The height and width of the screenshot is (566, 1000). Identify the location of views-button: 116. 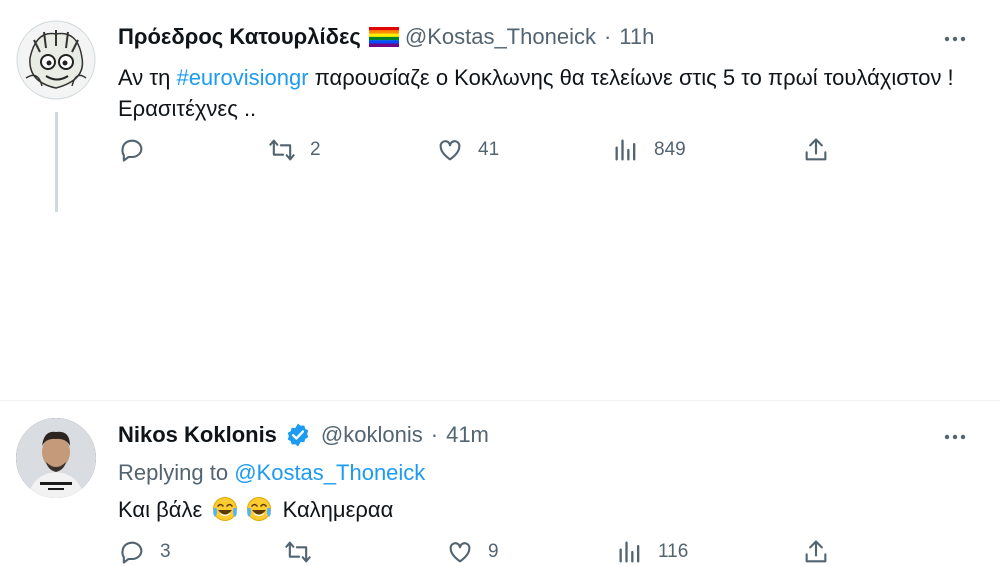
(652, 552).